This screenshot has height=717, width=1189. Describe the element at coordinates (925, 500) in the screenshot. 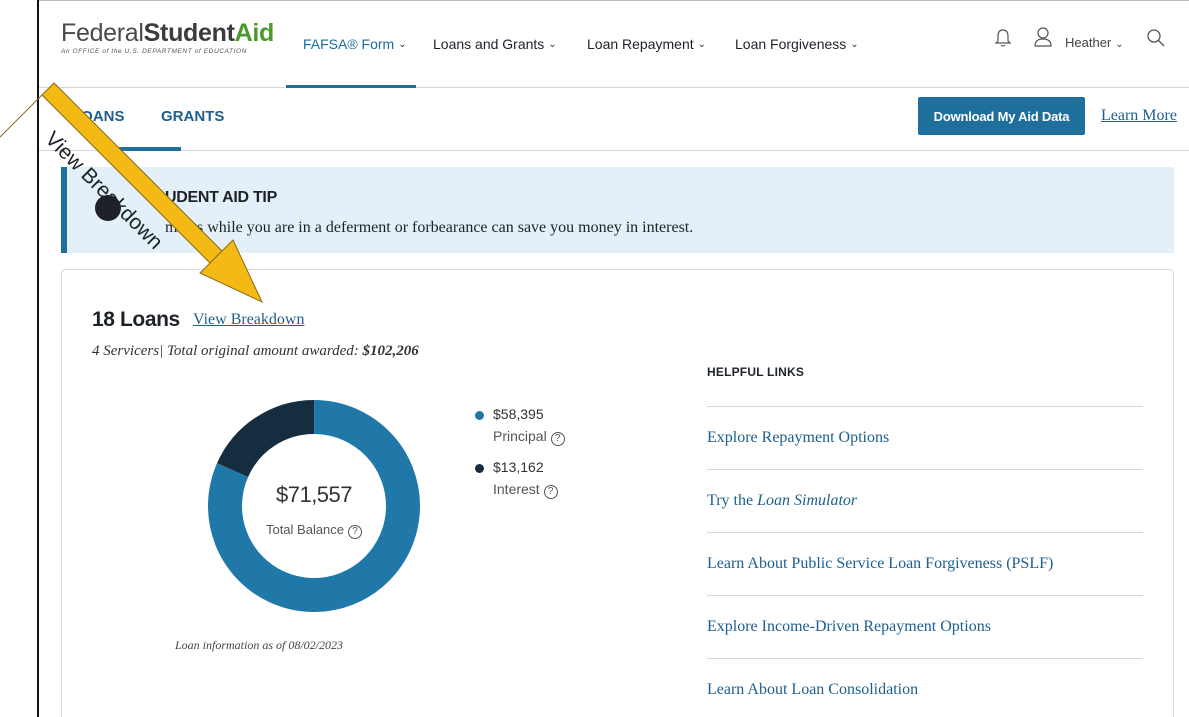

I see `list-item: Try the Loan Simulator` at that location.